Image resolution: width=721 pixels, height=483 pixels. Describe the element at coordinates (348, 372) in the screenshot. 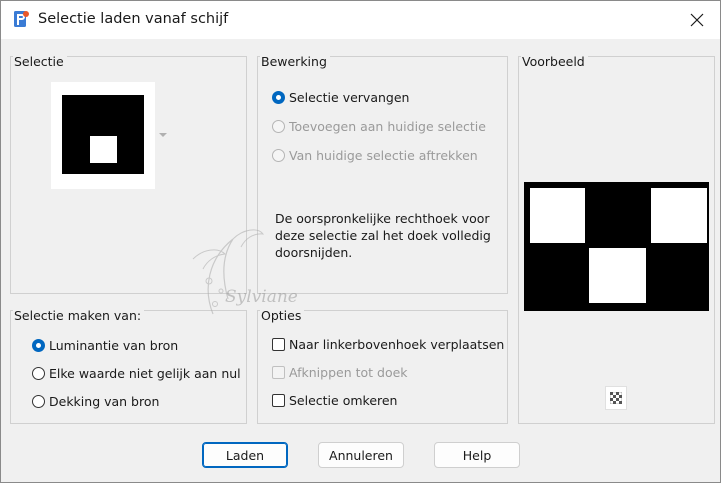

I see `checkbox-crop-canvas-label: Afknippen tot doek` at that location.